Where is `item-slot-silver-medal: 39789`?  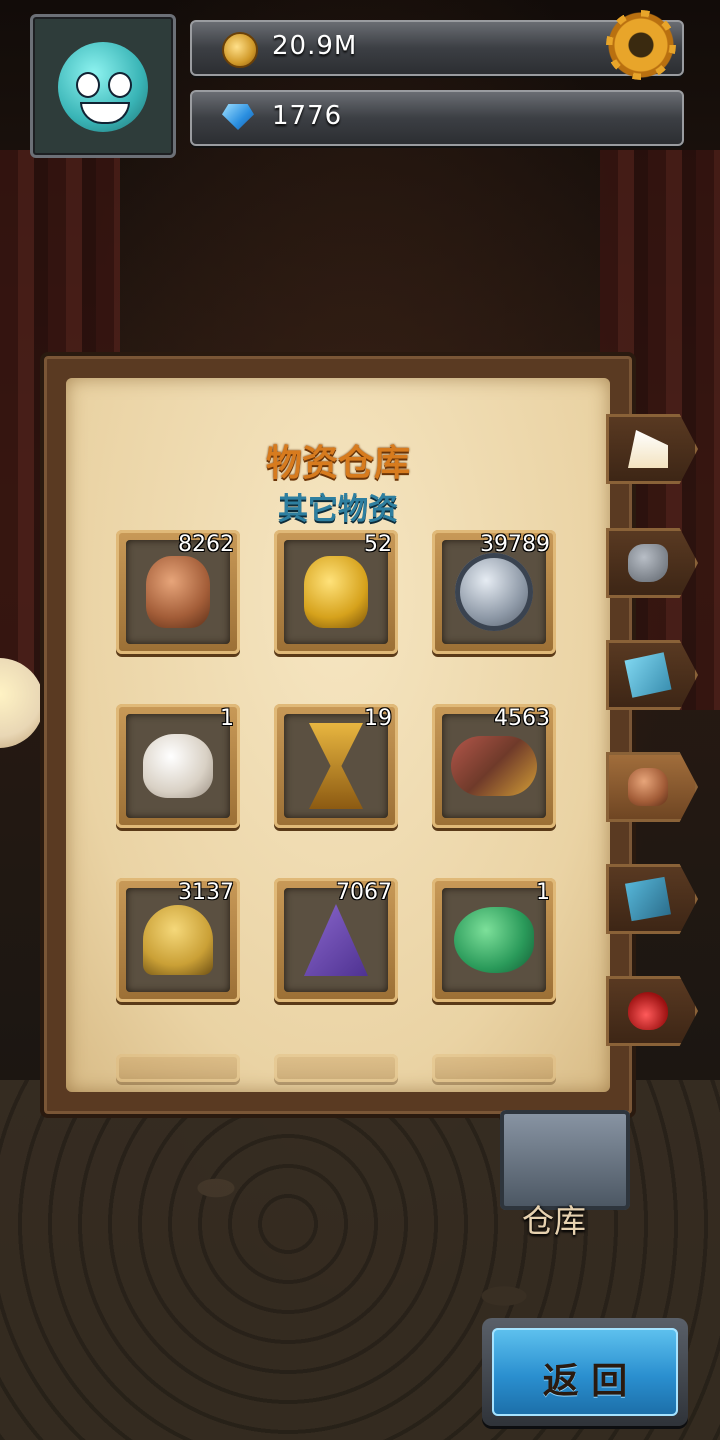 item-slot-silver-medal: 39789 is located at coordinates (494, 592).